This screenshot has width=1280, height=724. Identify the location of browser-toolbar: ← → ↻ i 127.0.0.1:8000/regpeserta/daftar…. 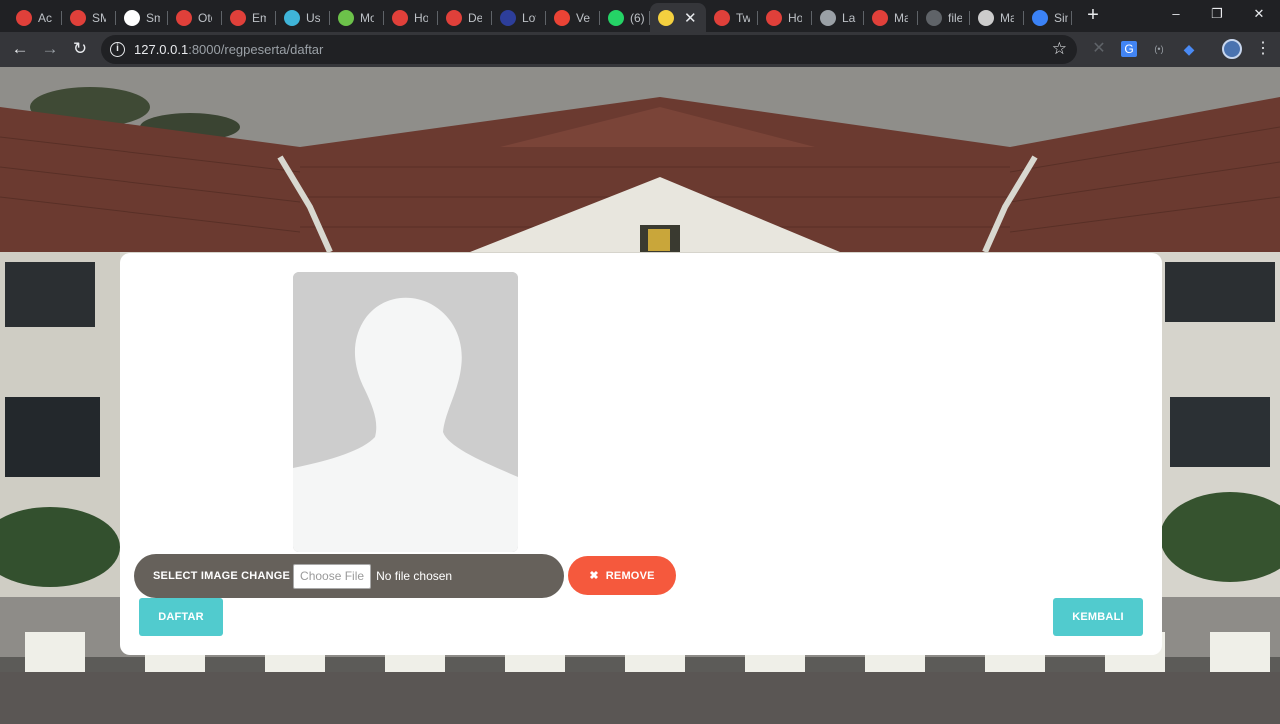
(640, 49).